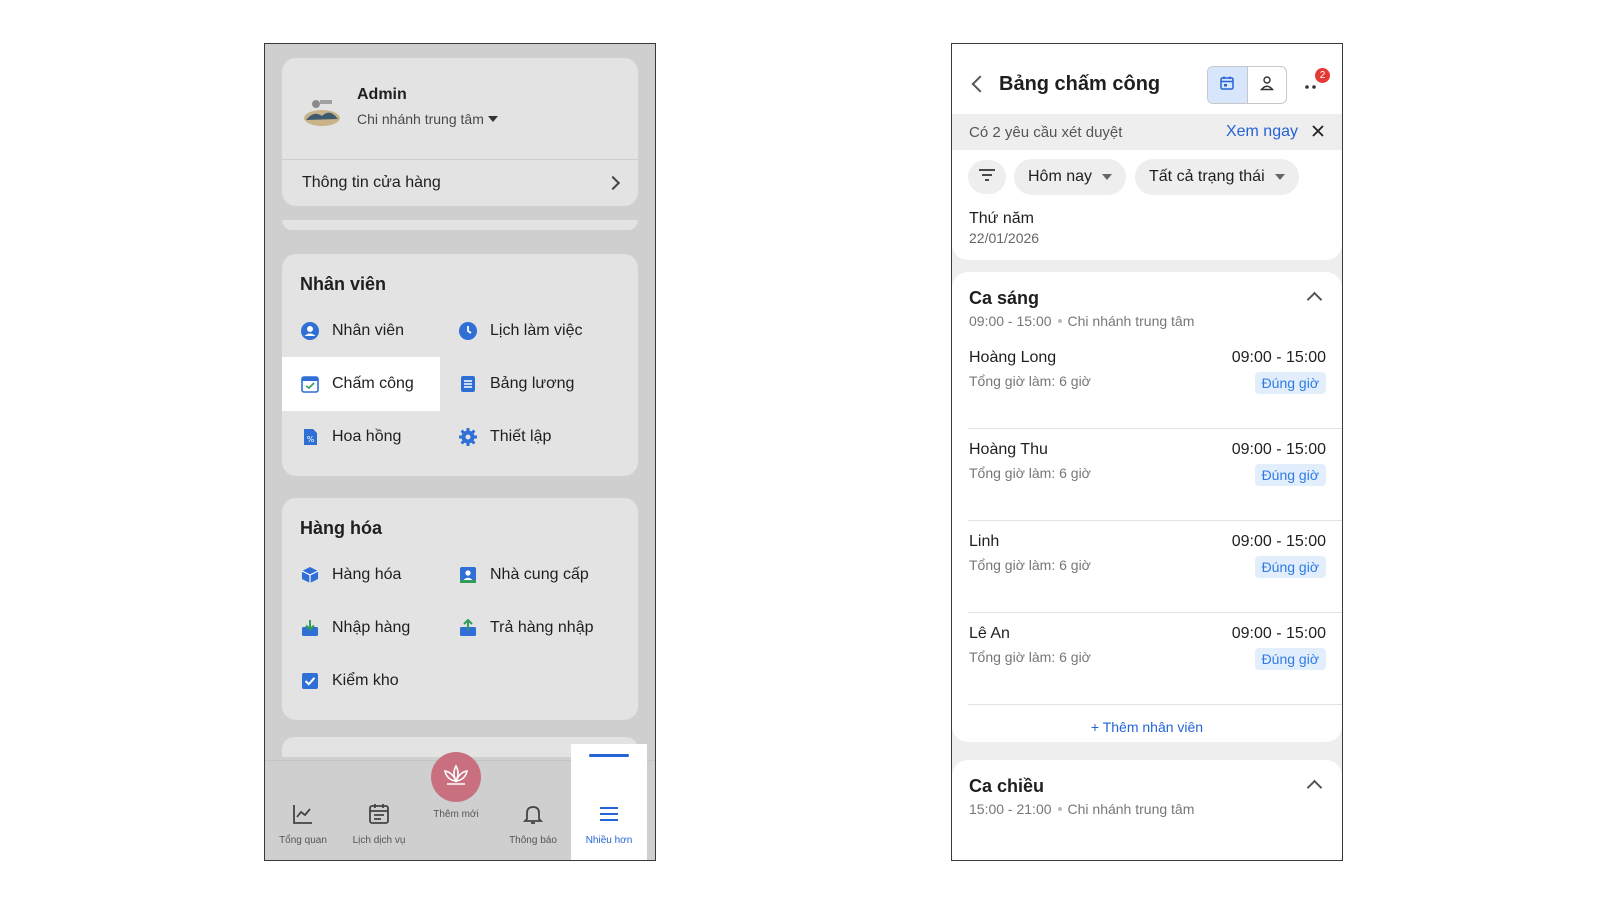 The width and height of the screenshot is (1600, 900). Describe the element at coordinates (310, 384) in the screenshot. I see `calendar-check-icon` at that location.